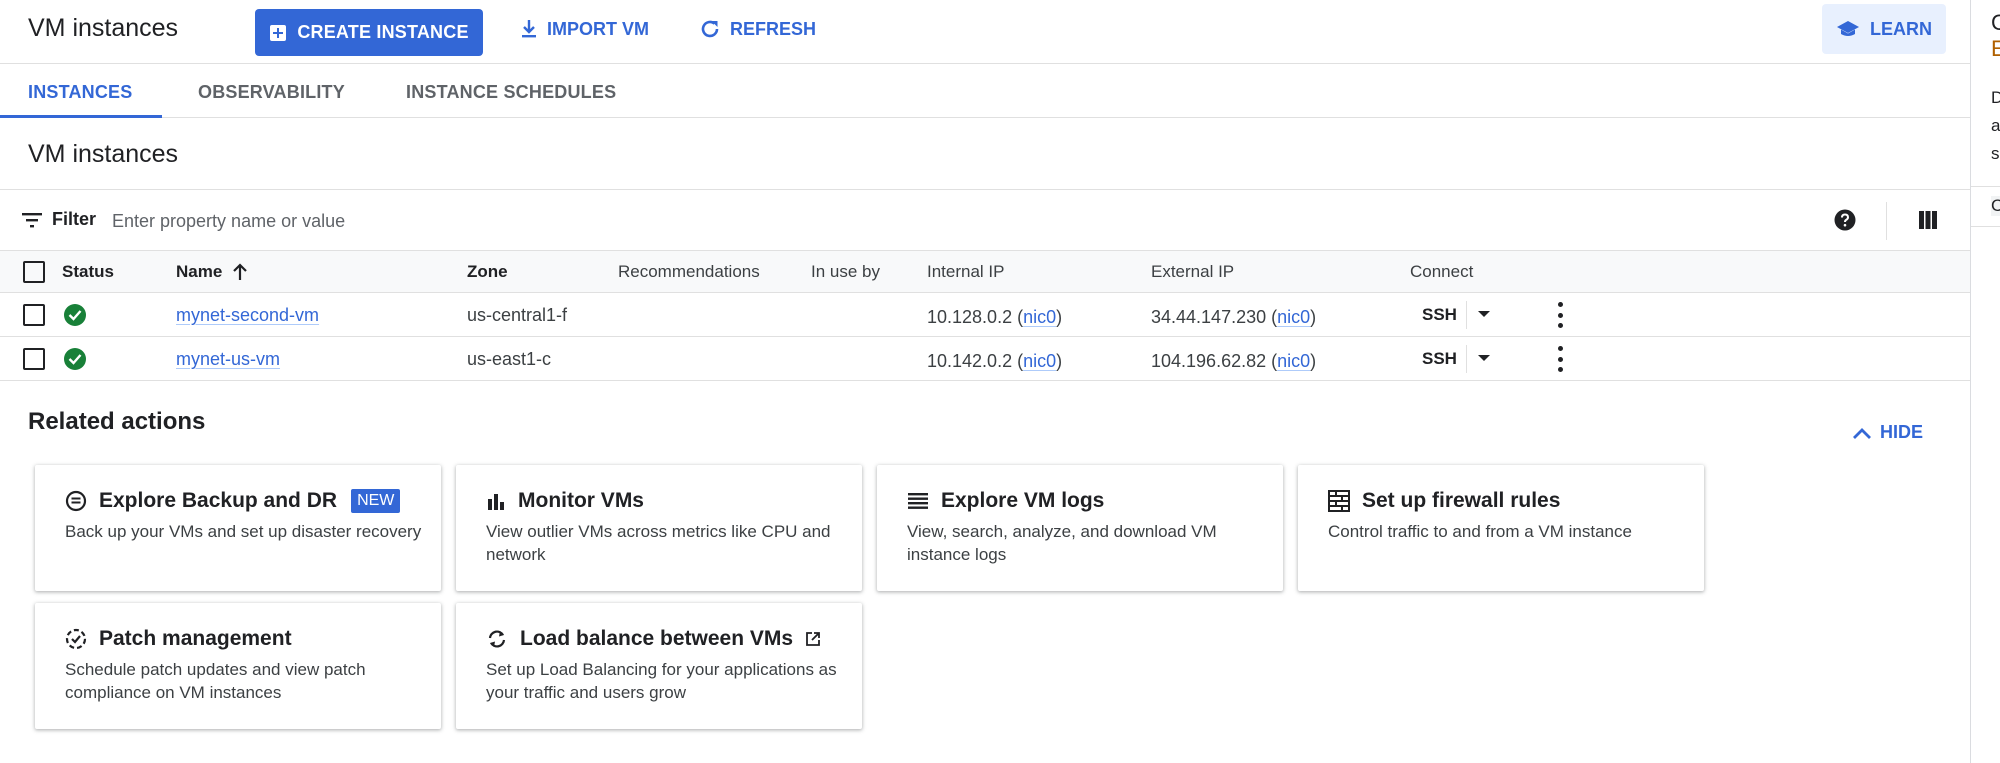 The width and height of the screenshot is (2000, 763). Describe the element at coordinates (995, 317) in the screenshot. I see `internal-ip-cell: 10.128.0.2 (nic0)` at that location.